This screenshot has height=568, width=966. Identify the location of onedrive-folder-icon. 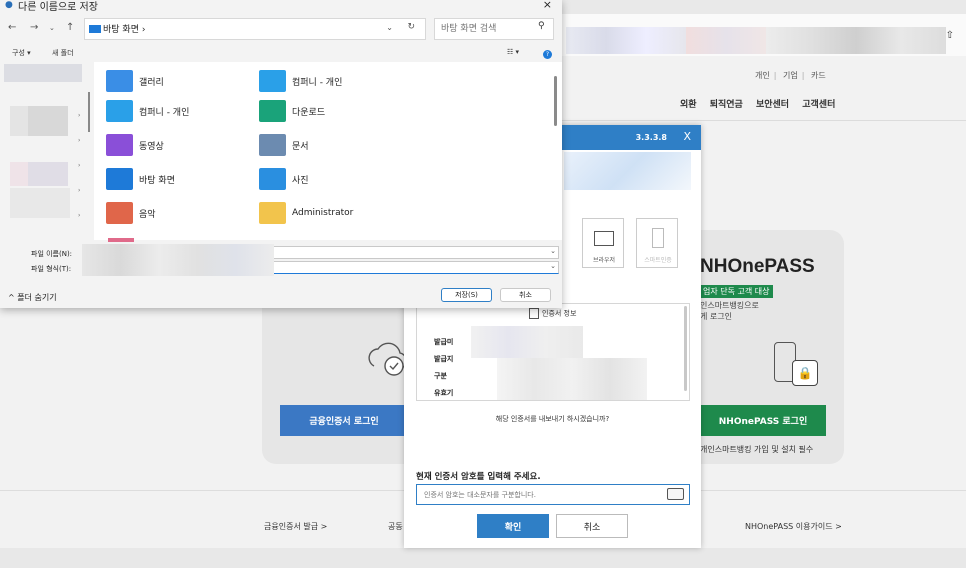
(272, 81).